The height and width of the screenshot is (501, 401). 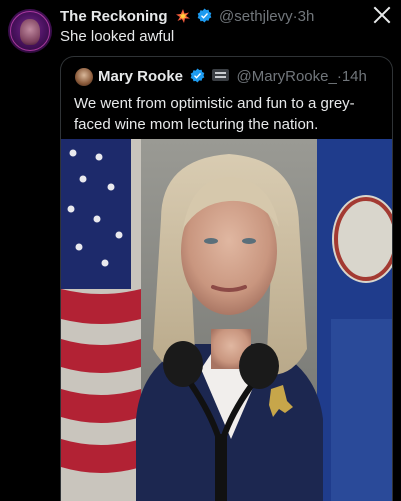 What do you see at coordinates (114, 16) in the screenshot?
I see `author-name: The Reckoning` at bounding box center [114, 16].